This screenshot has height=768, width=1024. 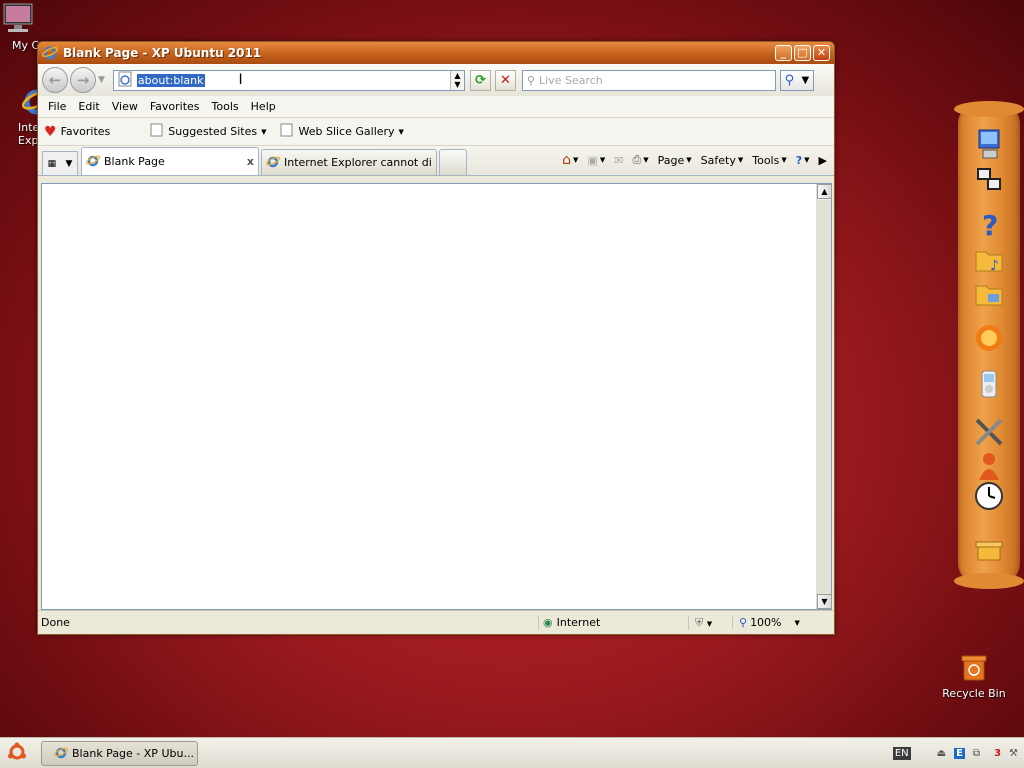 What do you see at coordinates (570, 80) in the screenshot?
I see `search-placeholder: Live Search` at bounding box center [570, 80].